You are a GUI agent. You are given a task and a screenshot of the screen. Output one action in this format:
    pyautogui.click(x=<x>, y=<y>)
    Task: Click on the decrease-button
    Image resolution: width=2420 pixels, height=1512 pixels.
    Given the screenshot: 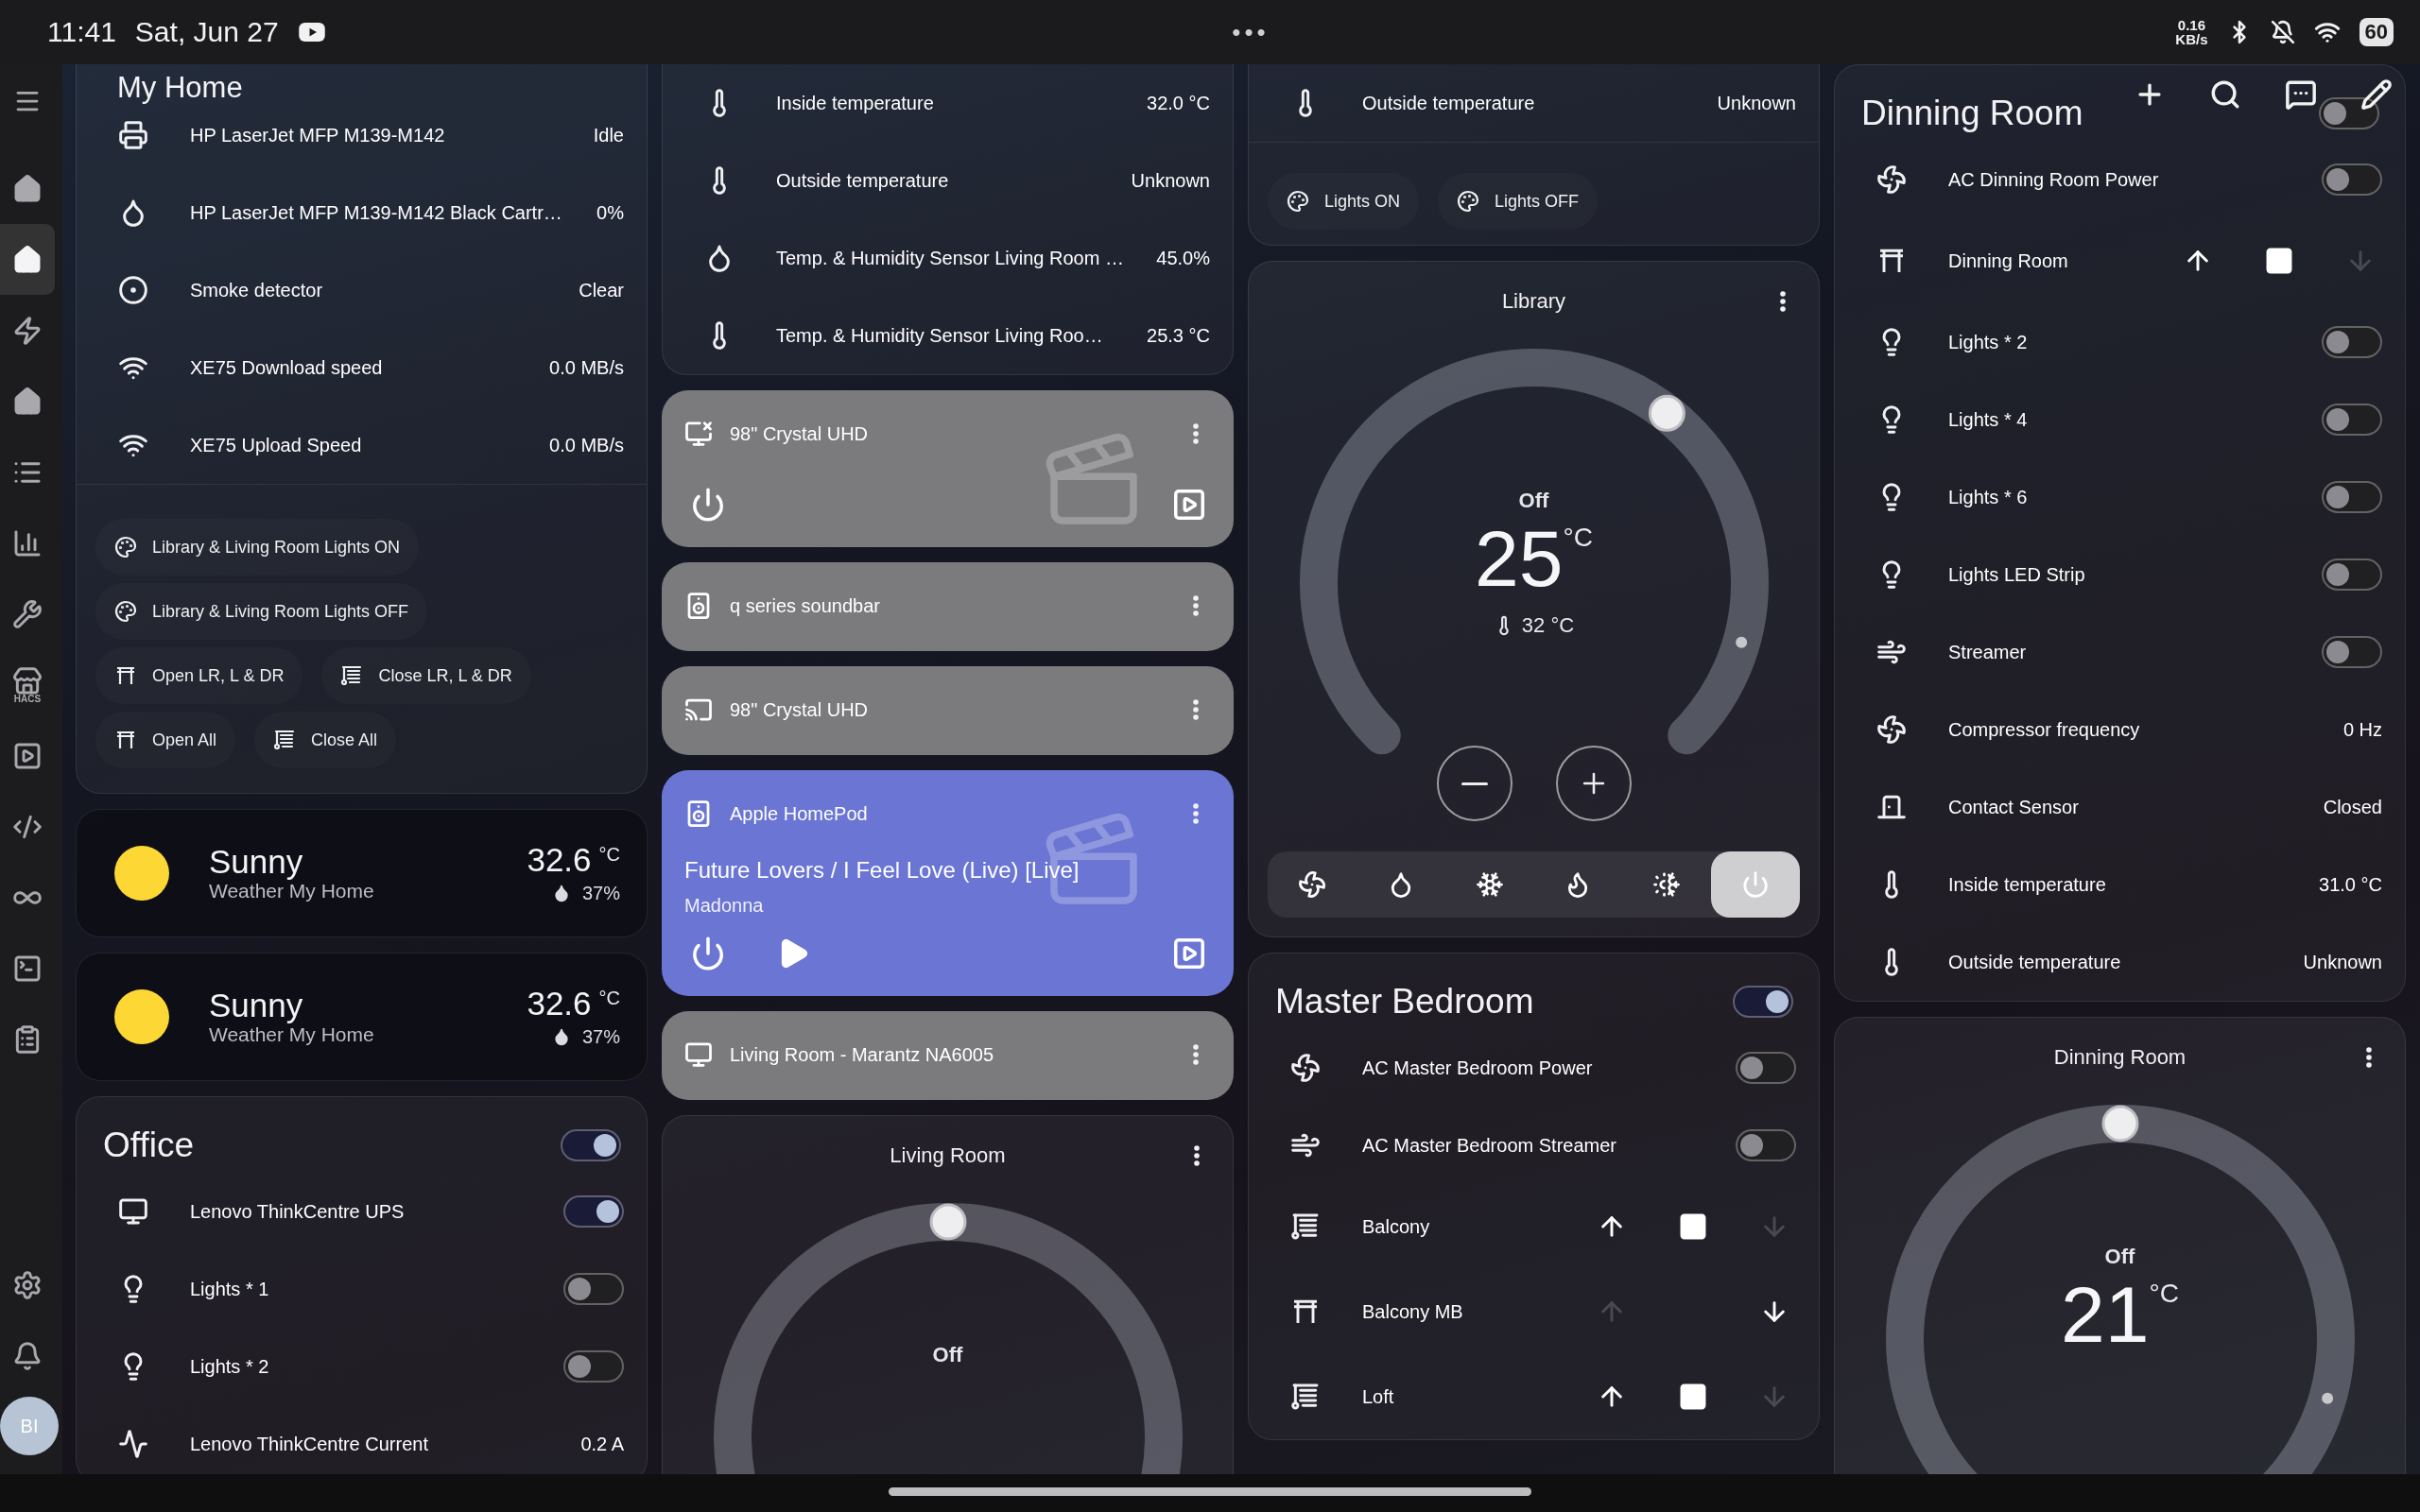 What is the action you would take?
    pyautogui.click(x=1474, y=783)
    